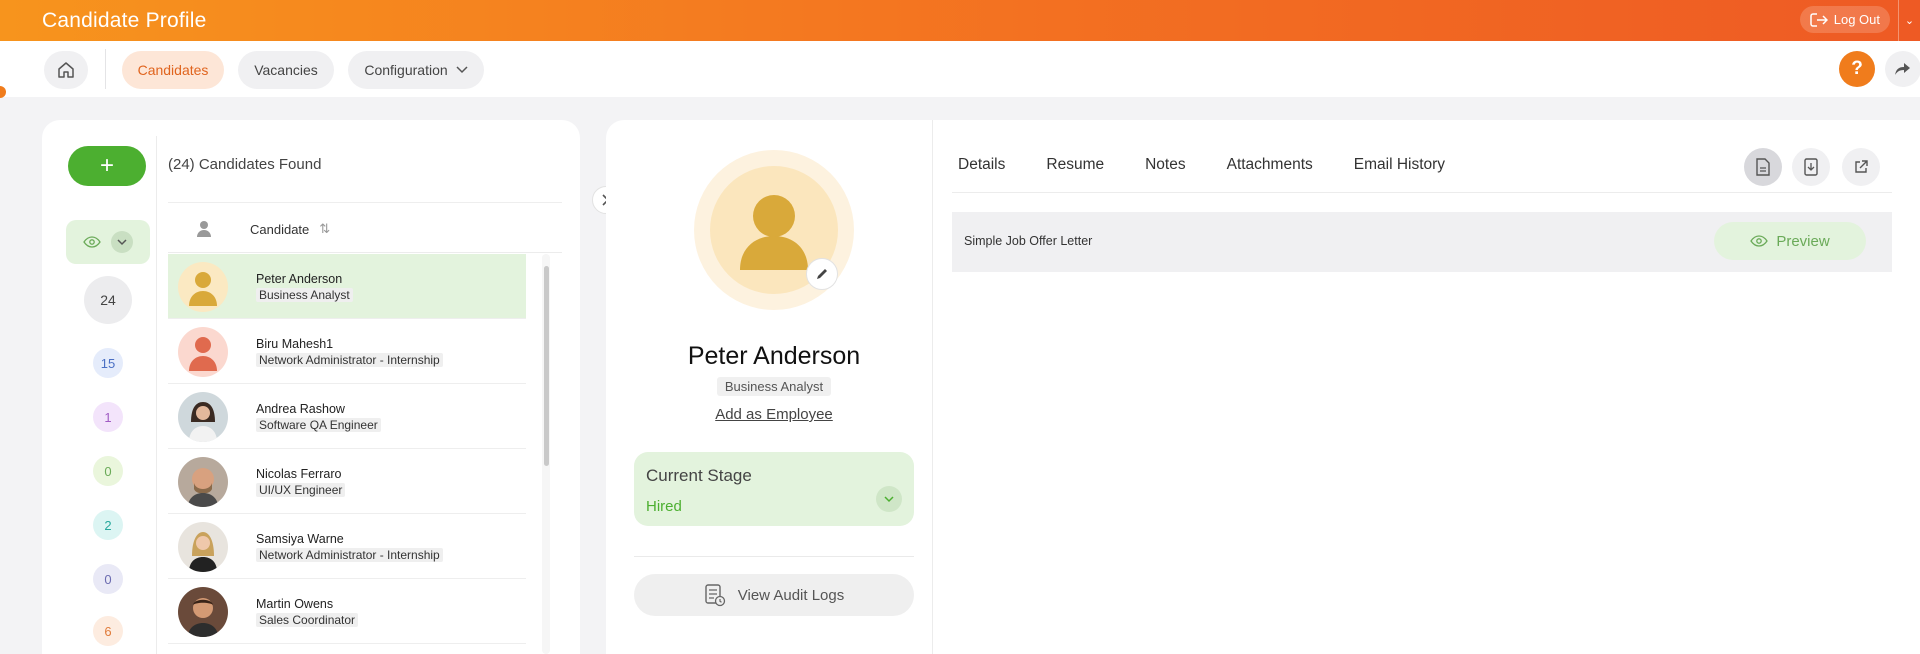  I want to click on logout-button: Log Out, so click(1844, 19).